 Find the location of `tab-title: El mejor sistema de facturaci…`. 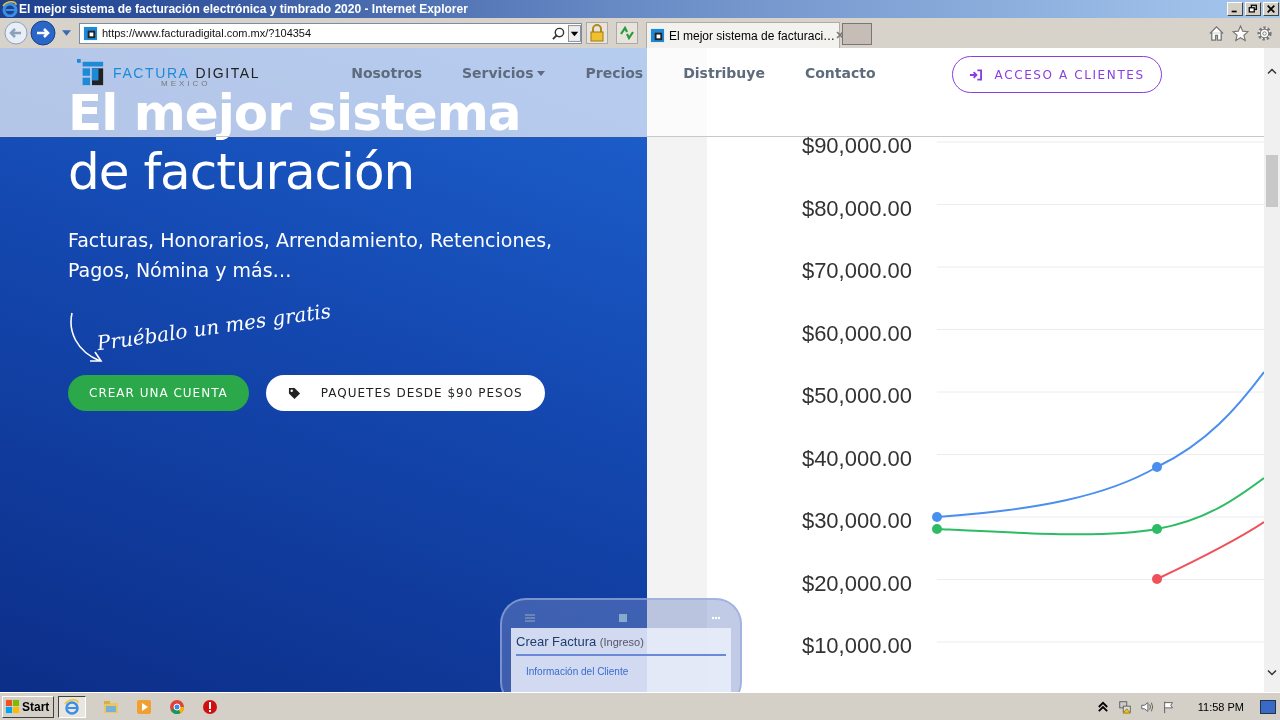

tab-title: El mejor sistema de facturaci… is located at coordinates (752, 35).